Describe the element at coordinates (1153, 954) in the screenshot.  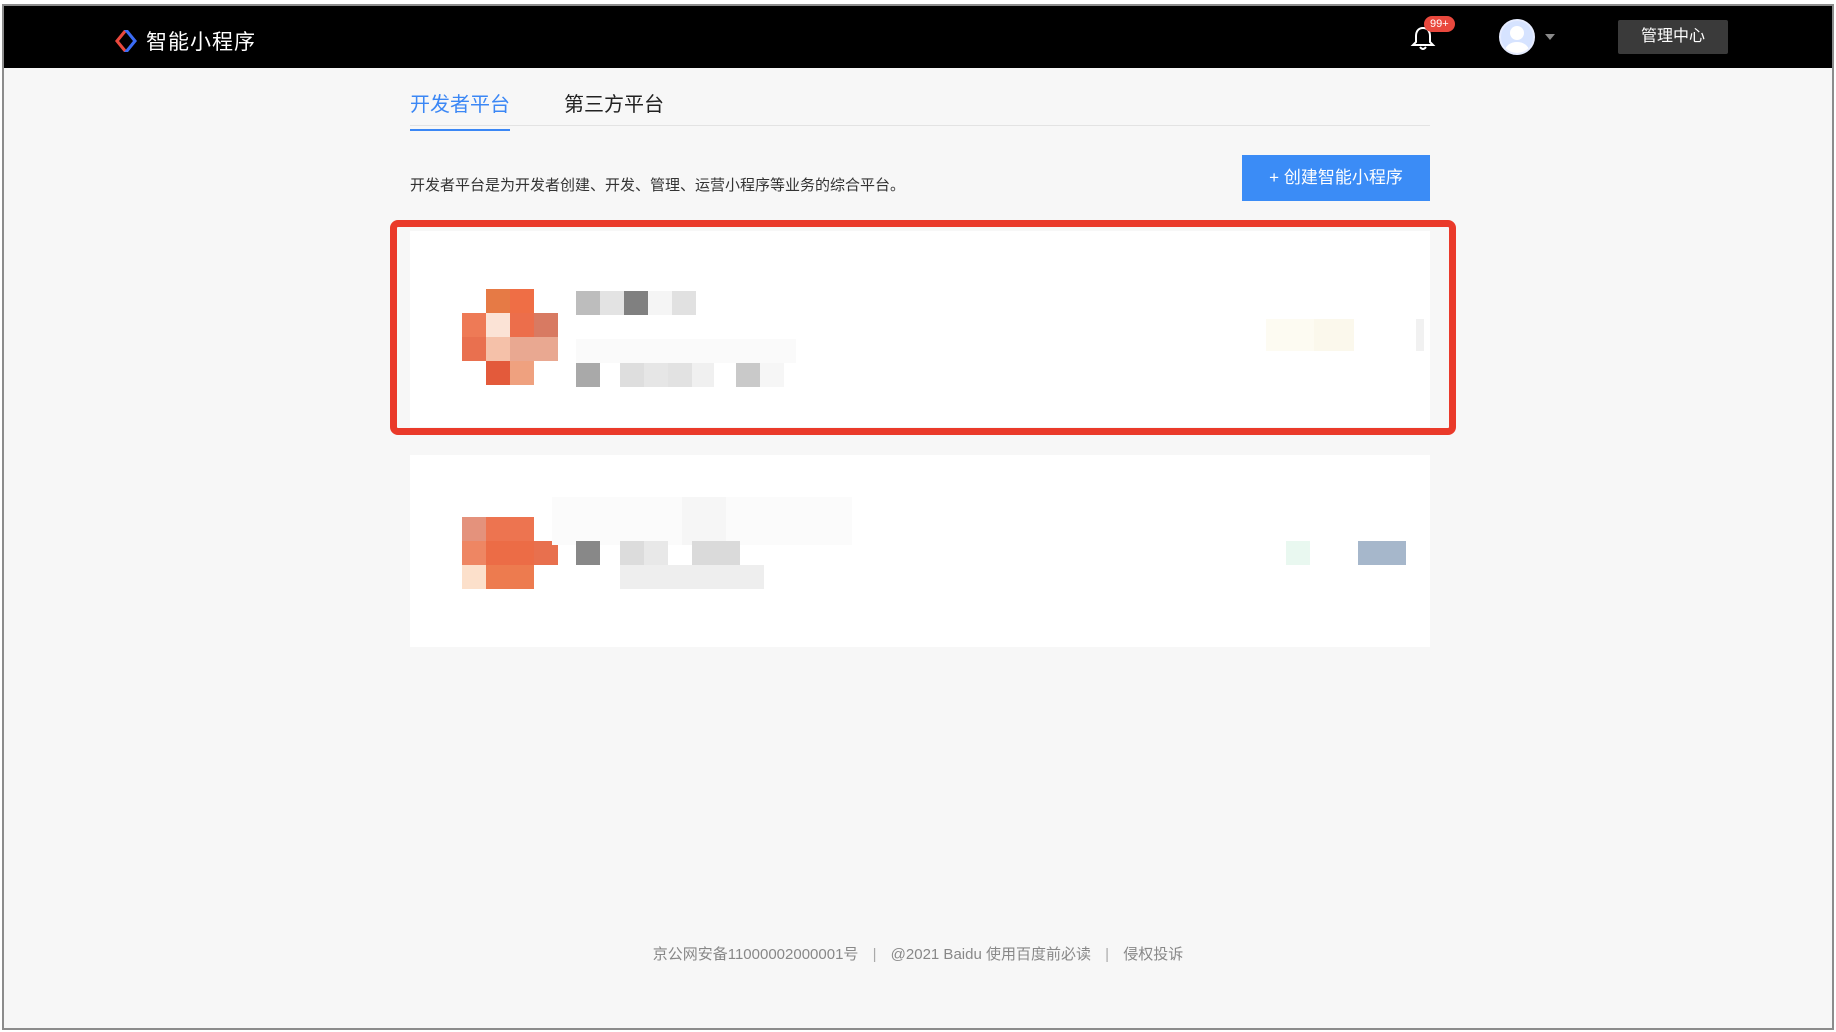
I see `complaint-link: 侵权投诉` at that location.